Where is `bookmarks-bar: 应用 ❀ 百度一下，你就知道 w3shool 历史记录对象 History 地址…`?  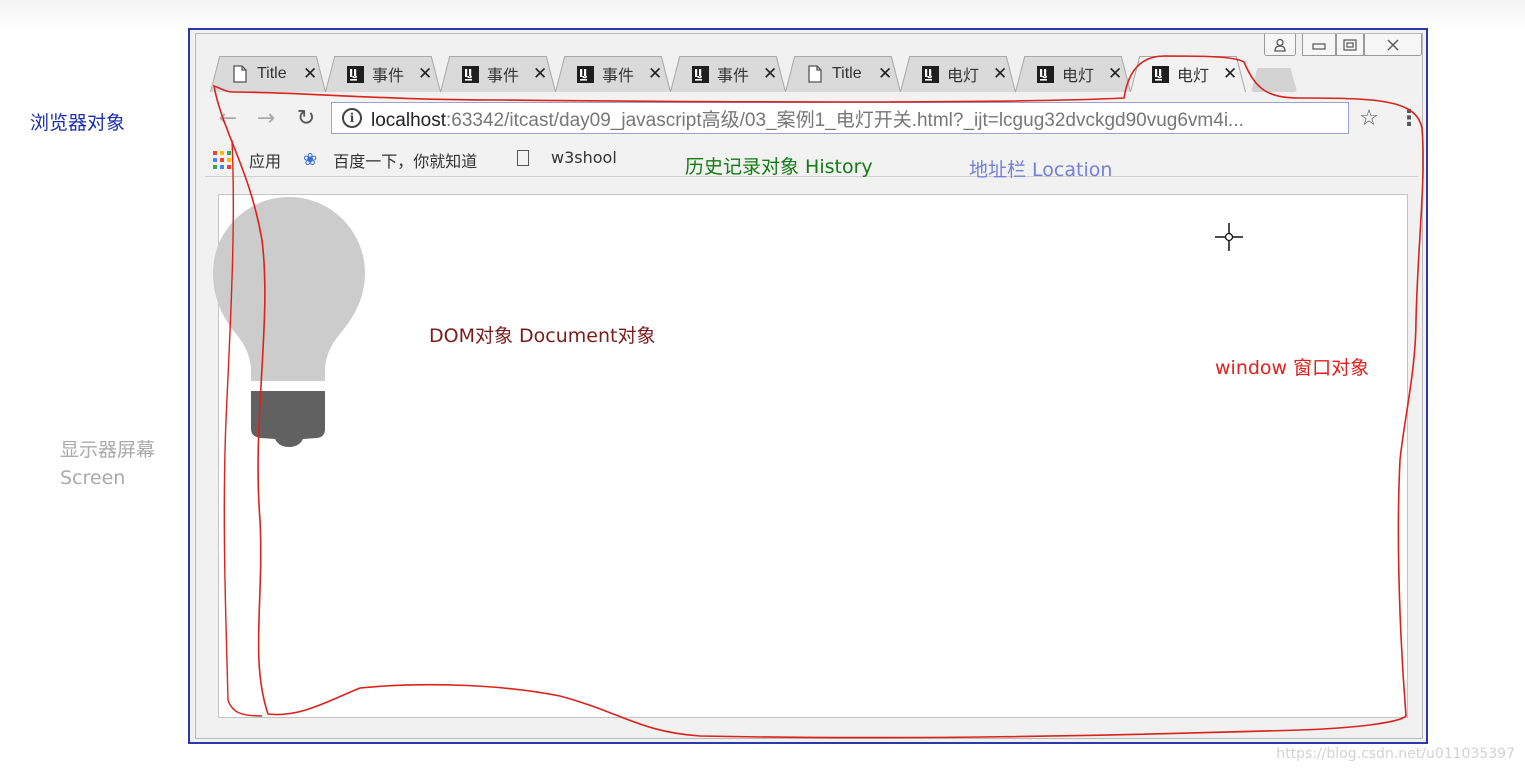
bookmarks-bar: 应用 ❀ 百度一下，你就知道 w3shool 历史记录对象 History 地址… is located at coordinates (811, 161).